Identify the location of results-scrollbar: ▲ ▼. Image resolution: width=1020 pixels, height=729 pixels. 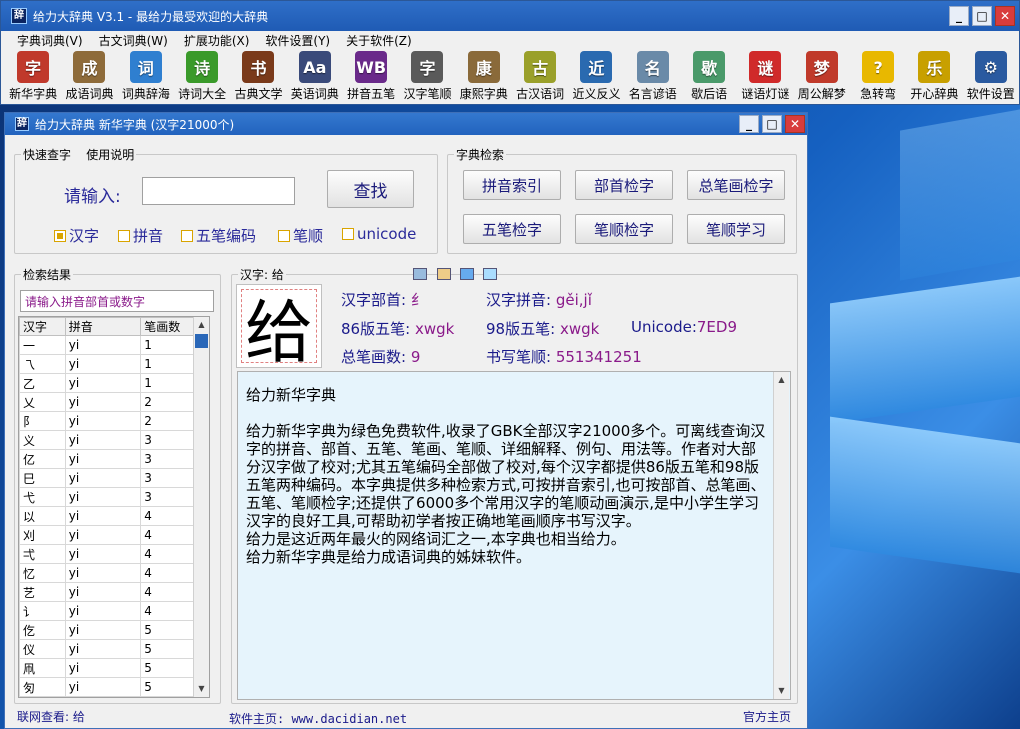
(201, 507).